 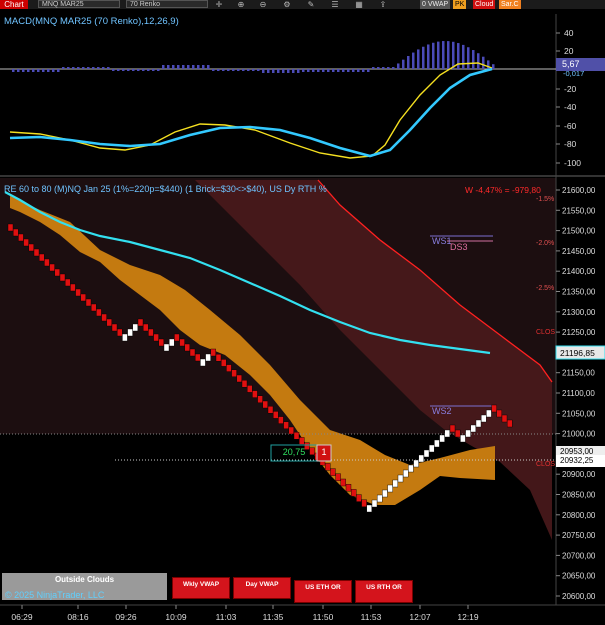 What do you see at coordinates (569, 51) in the screenshot?
I see `macd-axis-label: 20` at bounding box center [569, 51].